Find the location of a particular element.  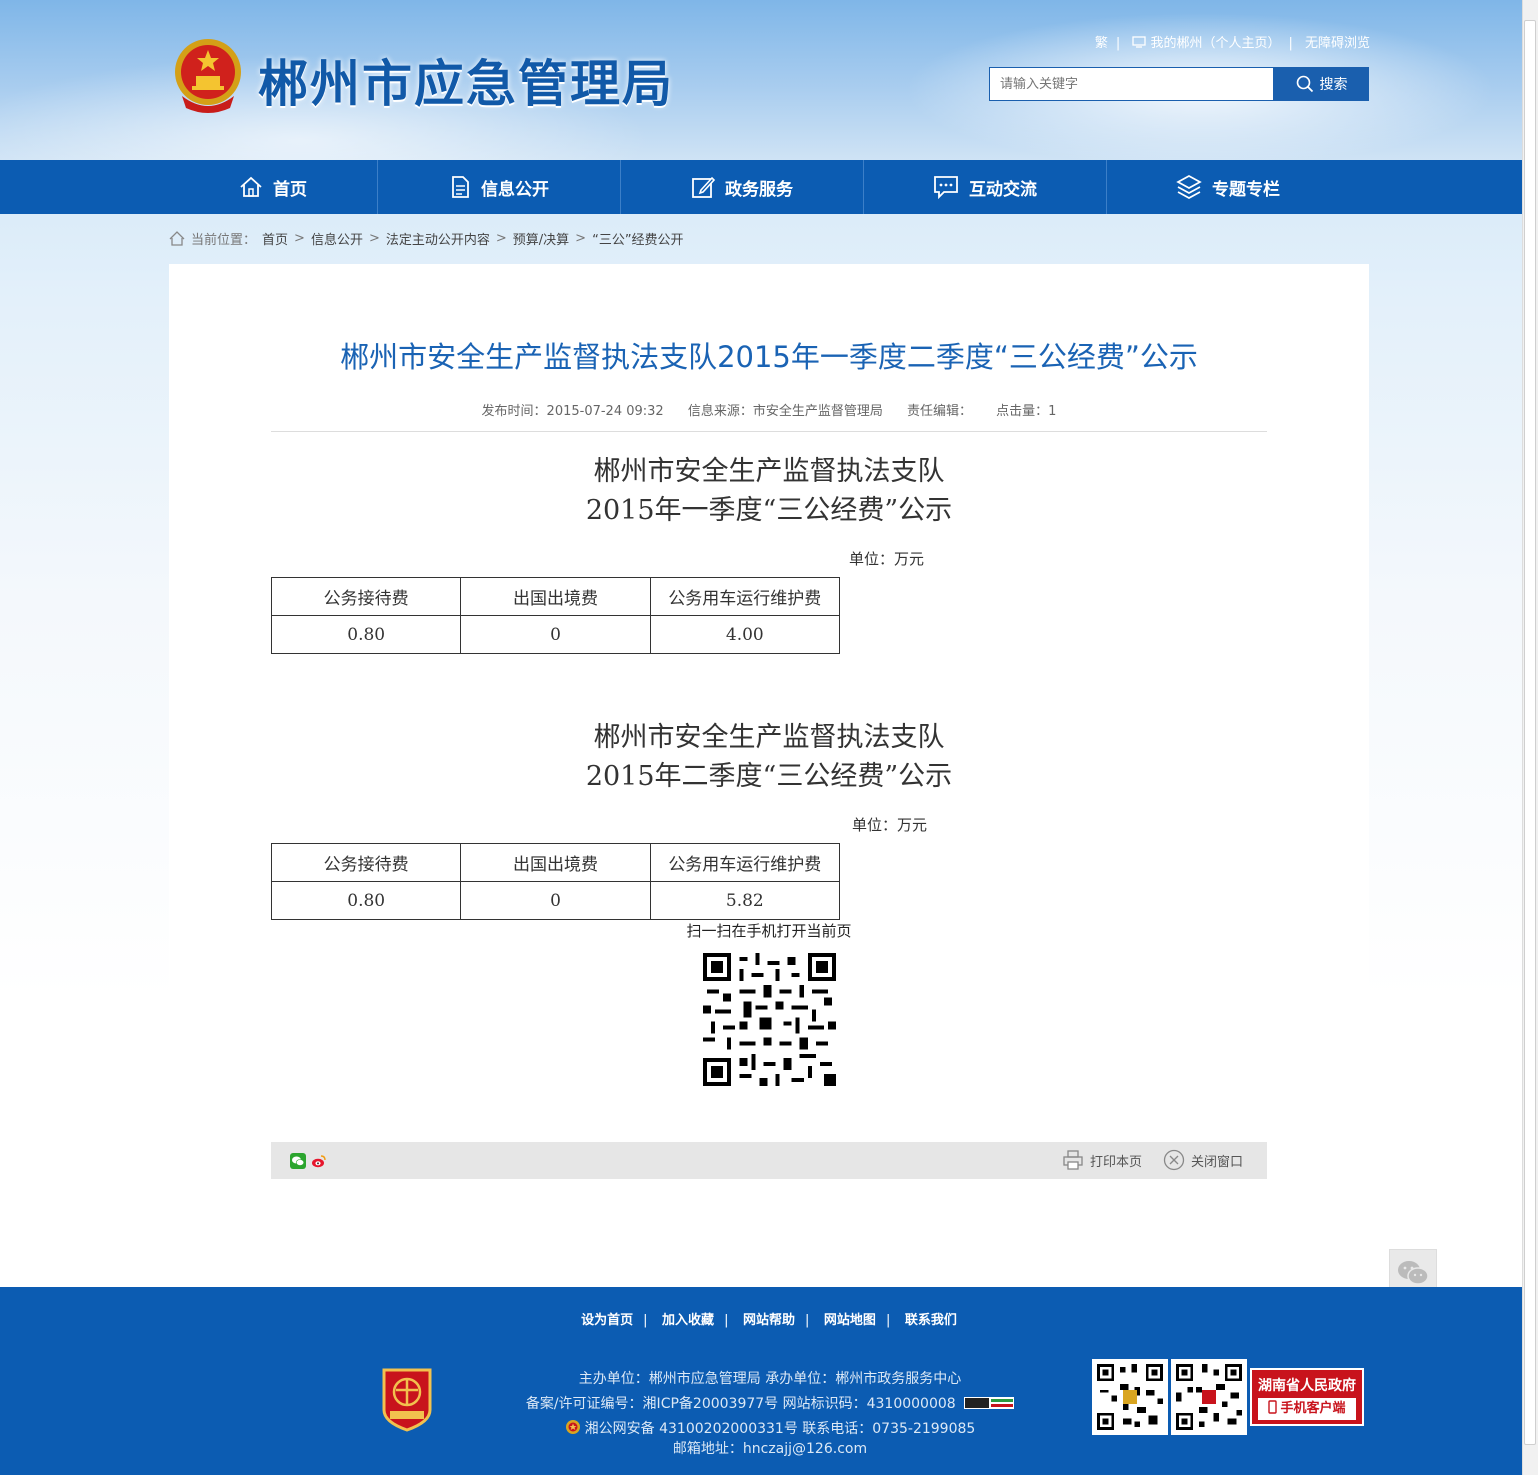

nav-government-services: 政务服务 is located at coordinates (742, 187).